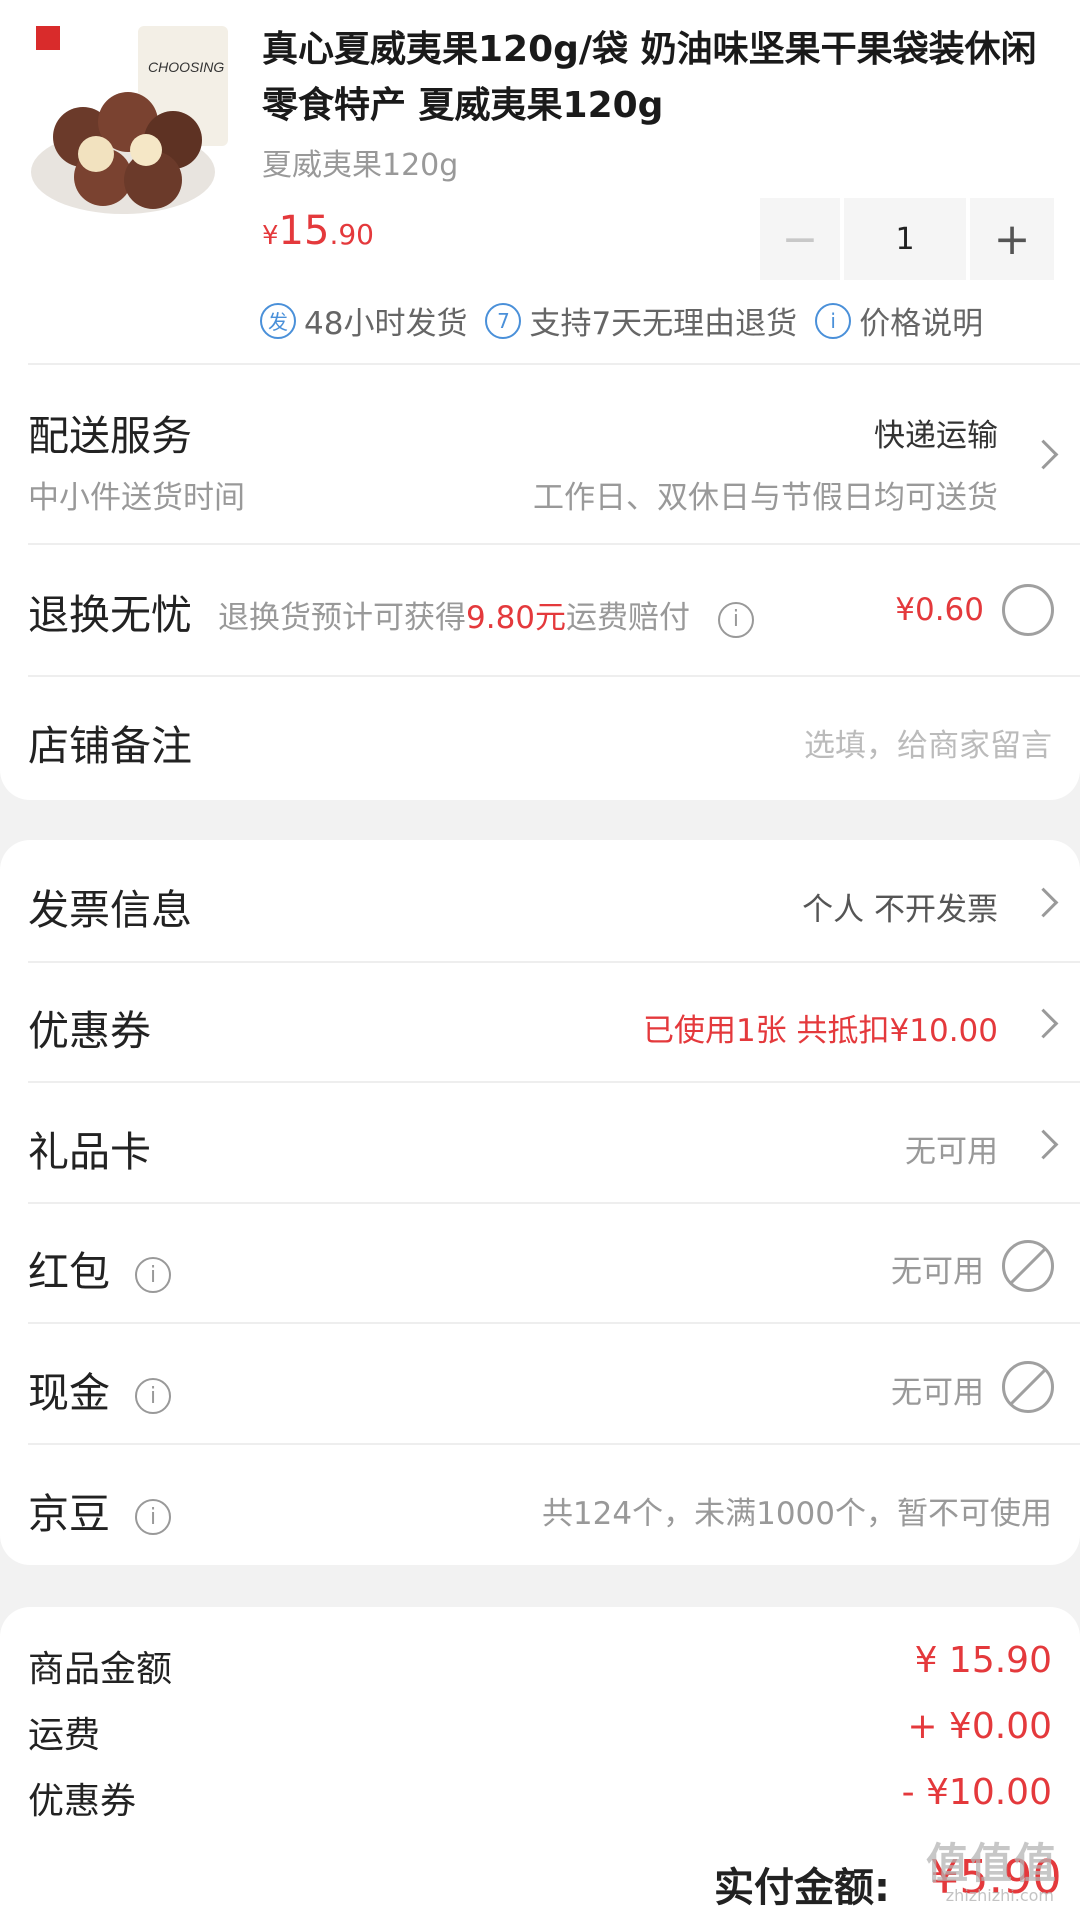 The height and width of the screenshot is (1918, 1080). Describe the element at coordinates (800, 239) in the screenshot. I see `decrease-button: −` at that location.